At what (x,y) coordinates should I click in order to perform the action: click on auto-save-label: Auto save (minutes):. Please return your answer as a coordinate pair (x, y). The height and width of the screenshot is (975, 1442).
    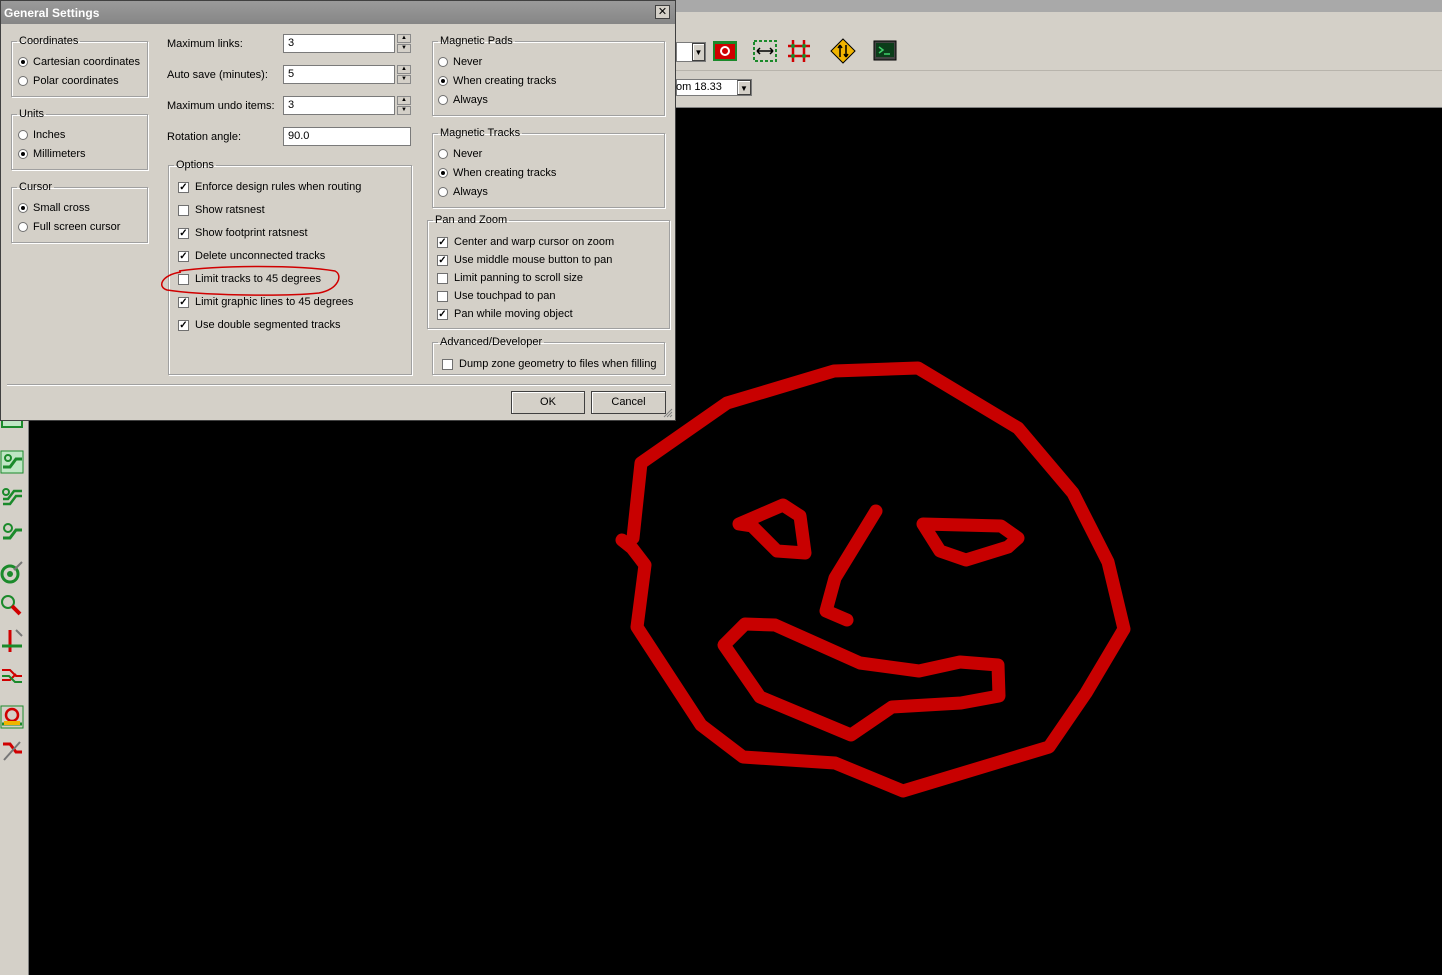
    Looking at the image, I should click on (217, 75).